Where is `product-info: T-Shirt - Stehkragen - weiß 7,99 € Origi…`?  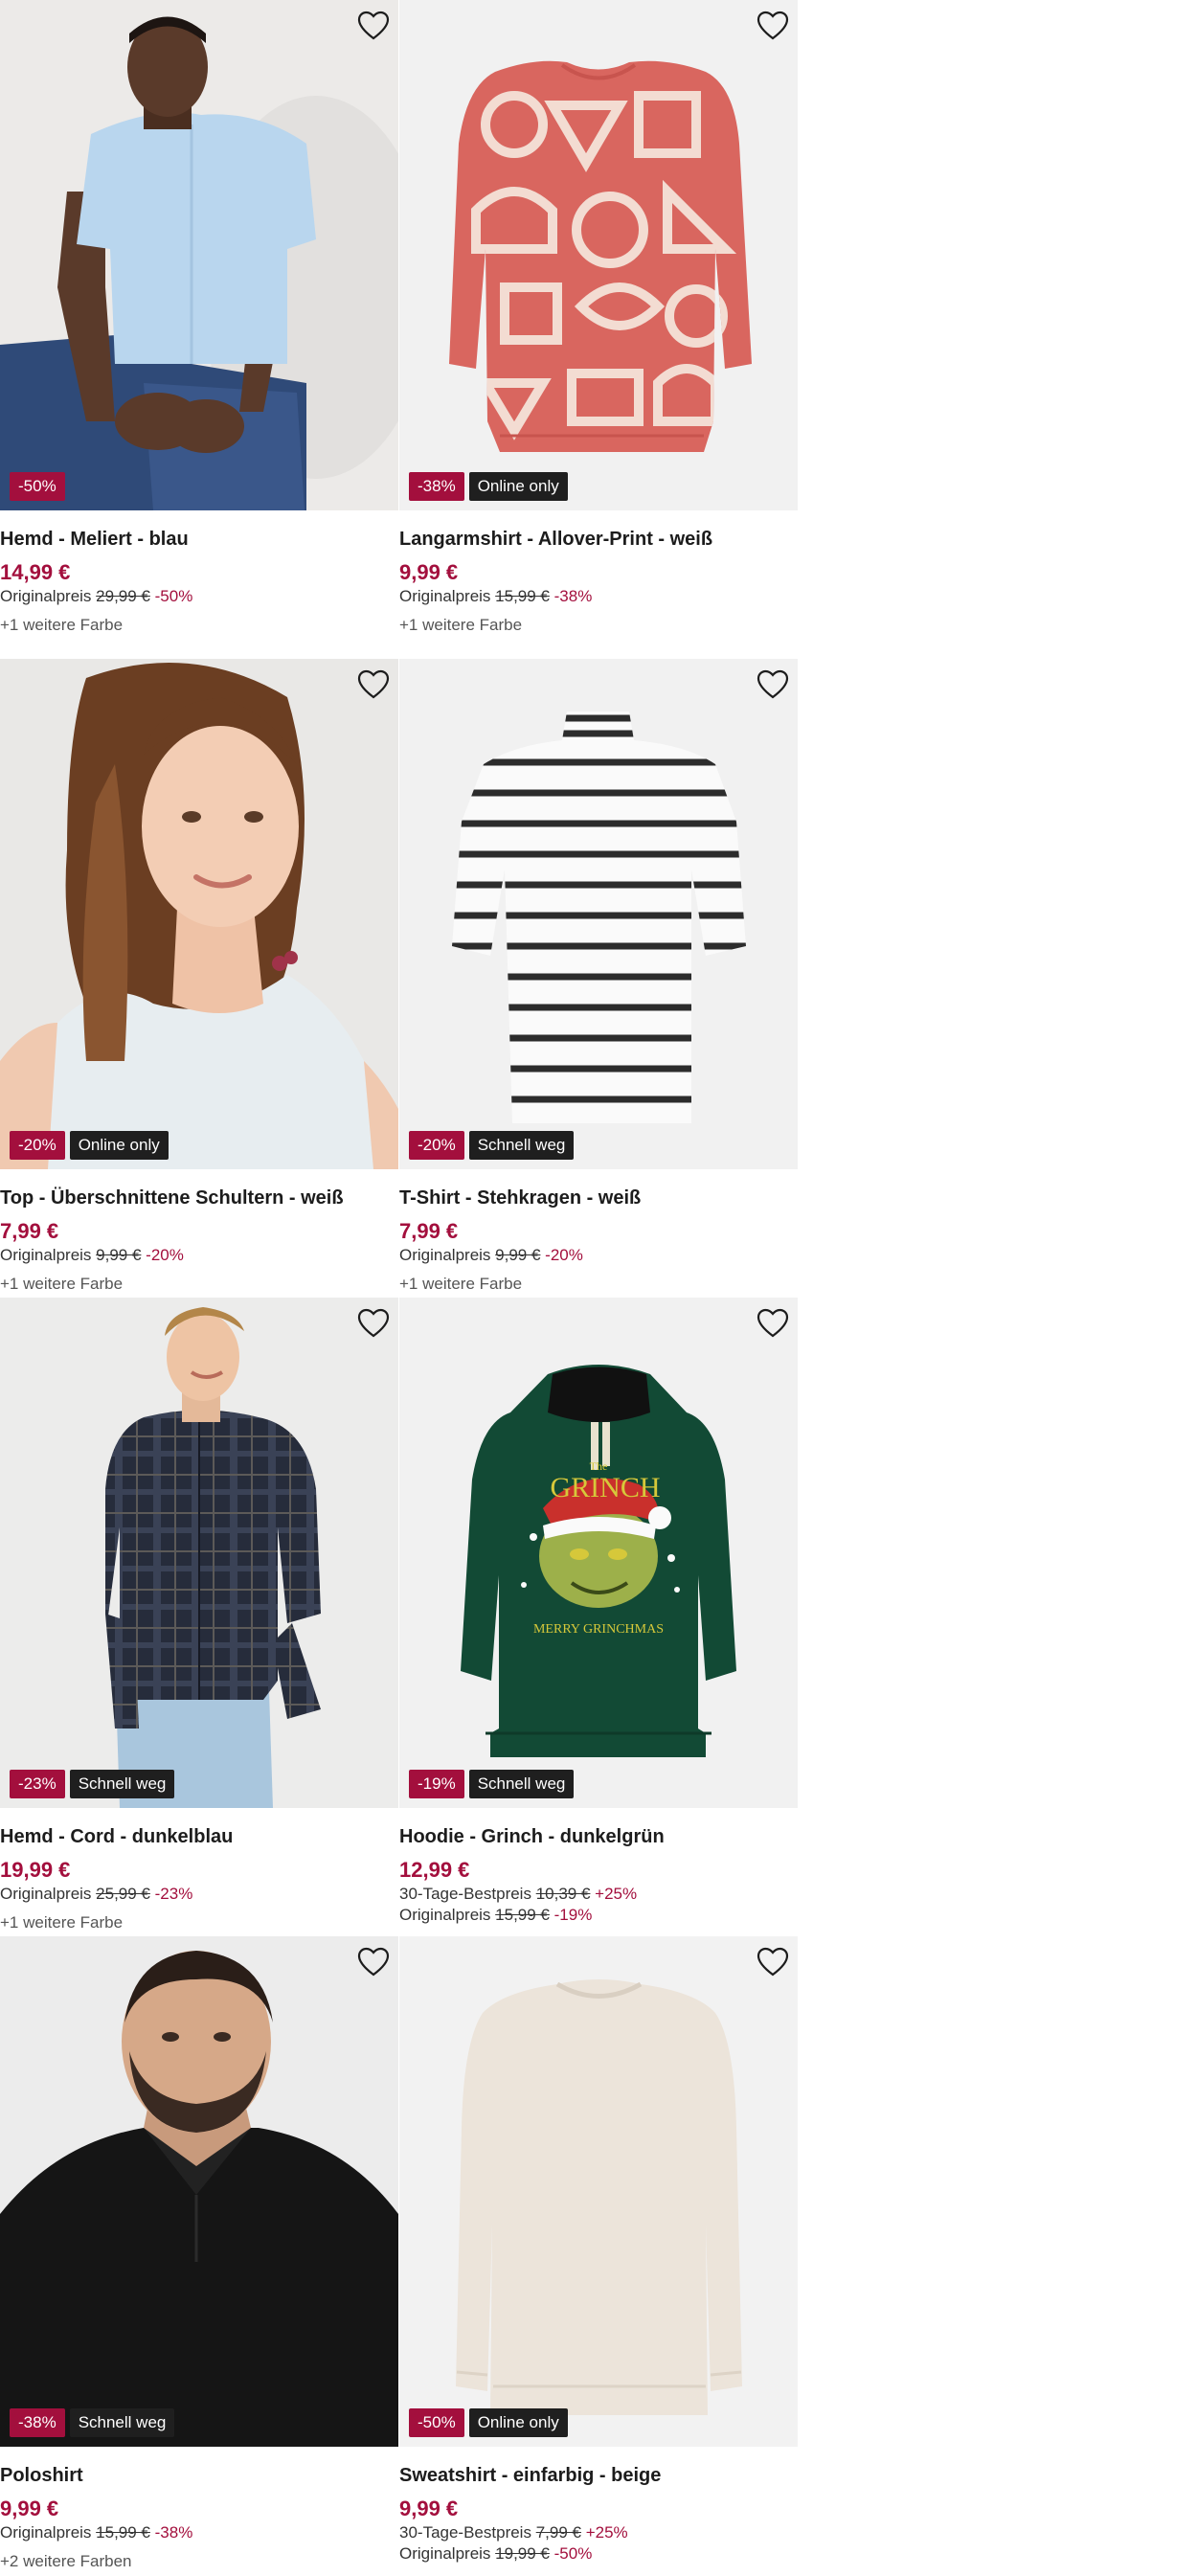 product-info: T-Shirt - Stehkragen - weiß 7,99 € Origi… is located at coordinates (598, 1232).